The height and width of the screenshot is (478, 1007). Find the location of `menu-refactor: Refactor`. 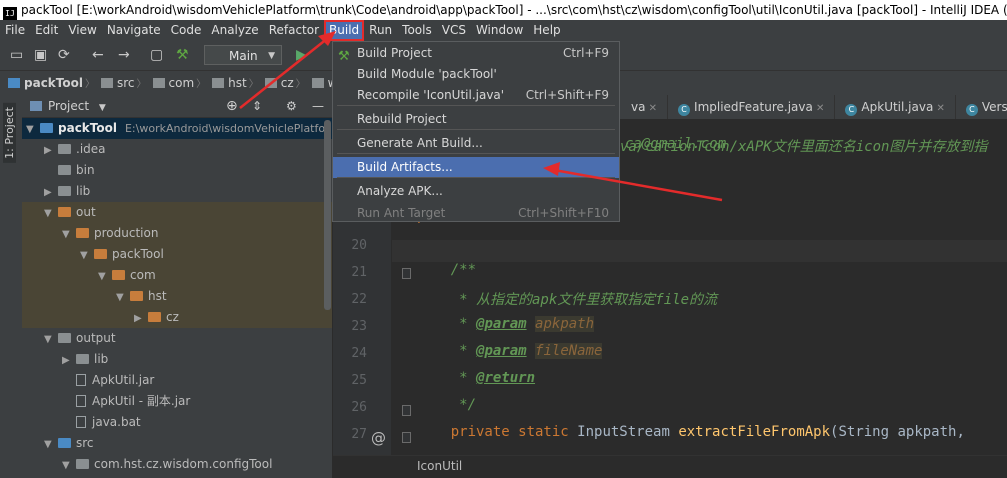

menu-refactor: Refactor is located at coordinates (294, 30).